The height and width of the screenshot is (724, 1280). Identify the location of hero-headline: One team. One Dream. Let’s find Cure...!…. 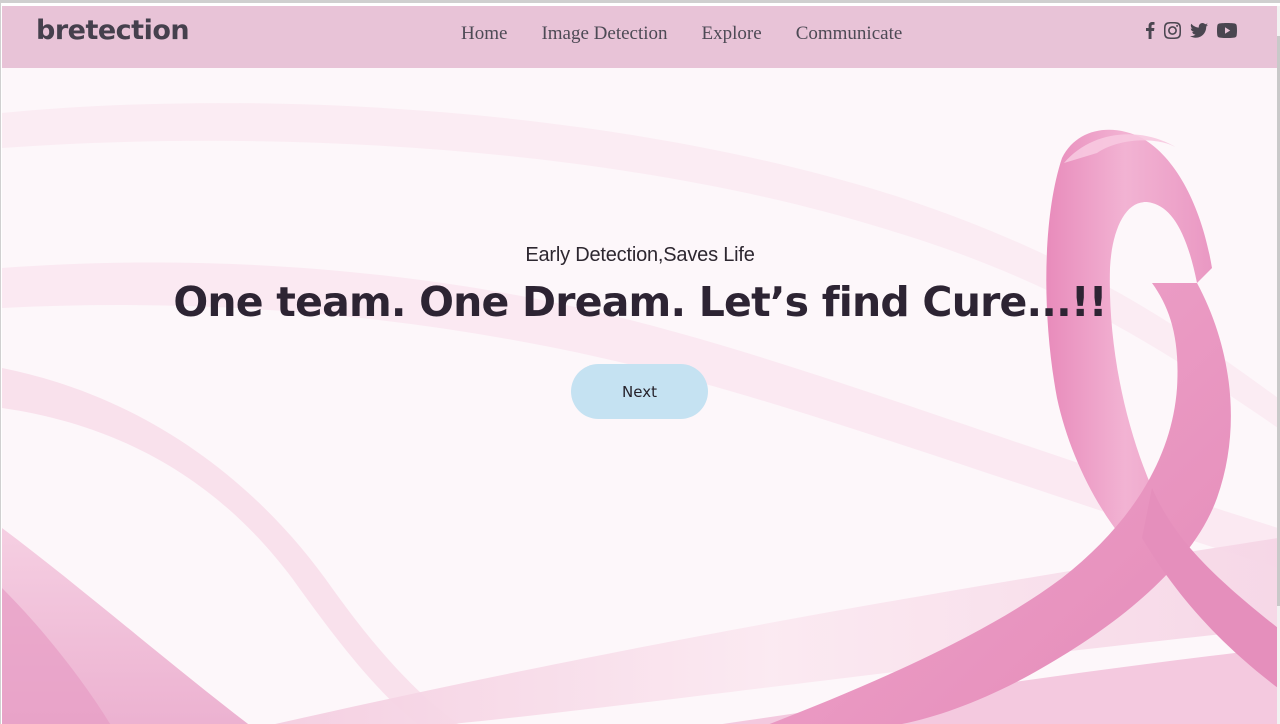
(640, 302).